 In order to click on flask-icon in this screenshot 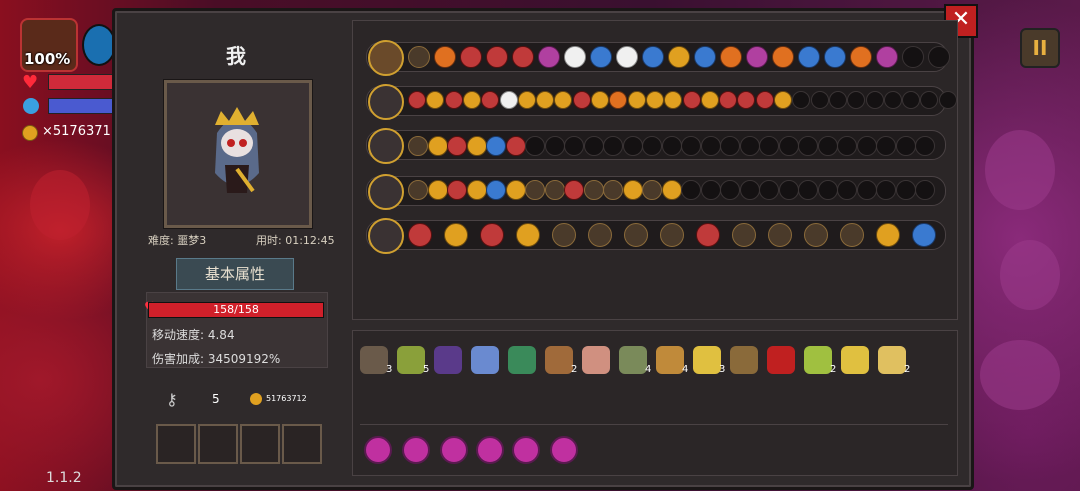, I will do `click(707, 360)`.